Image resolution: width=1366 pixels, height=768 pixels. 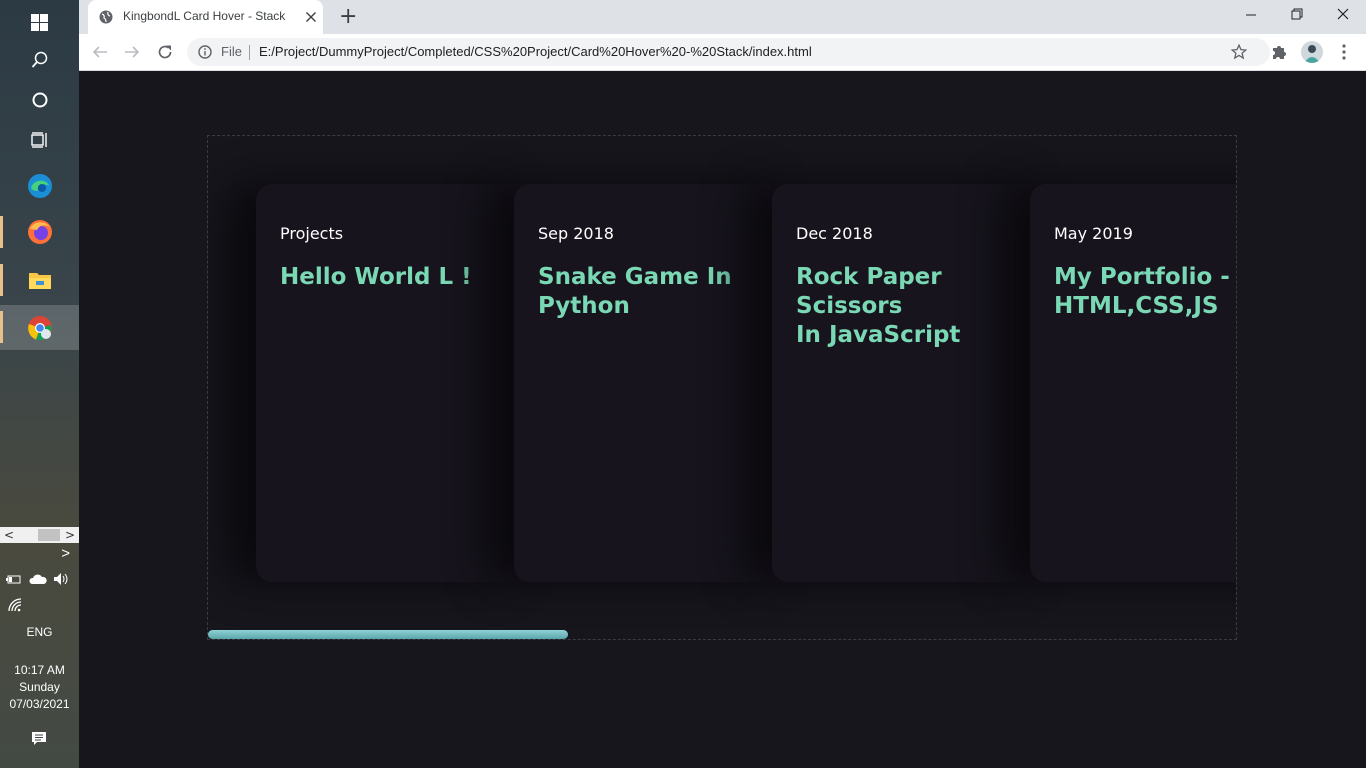 I want to click on avatar-icon, so click(x=1312, y=54).